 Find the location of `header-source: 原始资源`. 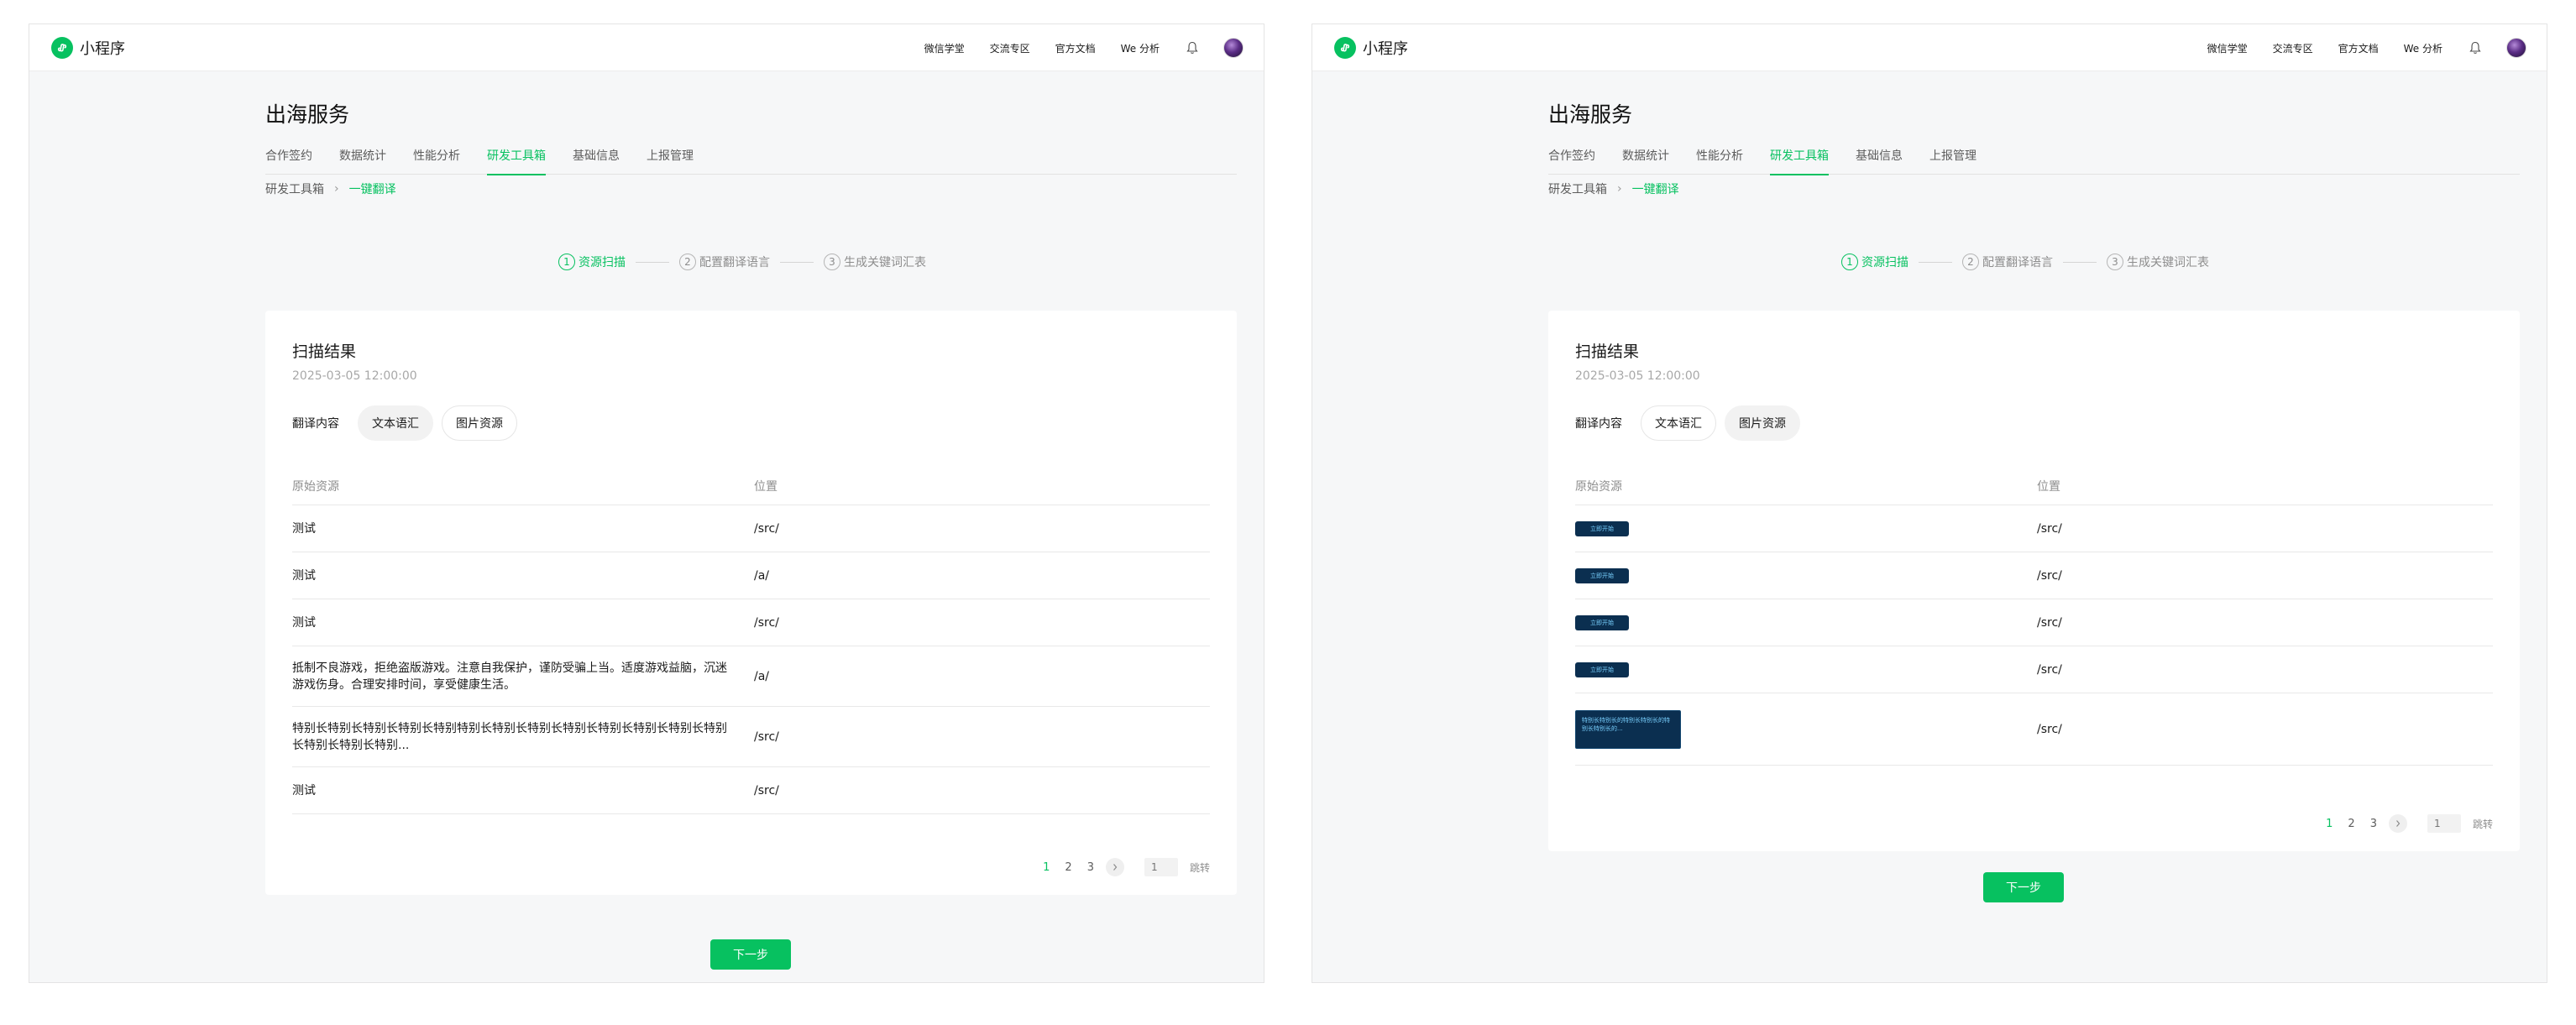

header-source: 原始资源 is located at coordinates (1599, 486).